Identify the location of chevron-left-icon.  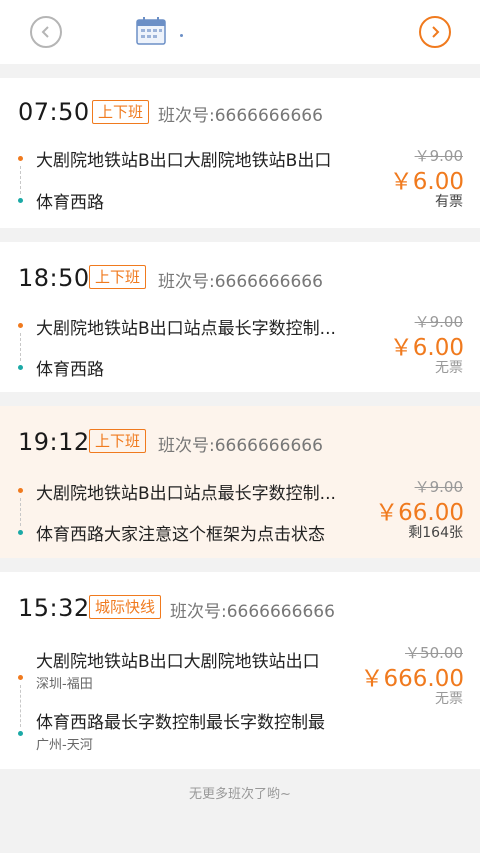
(45, 32).